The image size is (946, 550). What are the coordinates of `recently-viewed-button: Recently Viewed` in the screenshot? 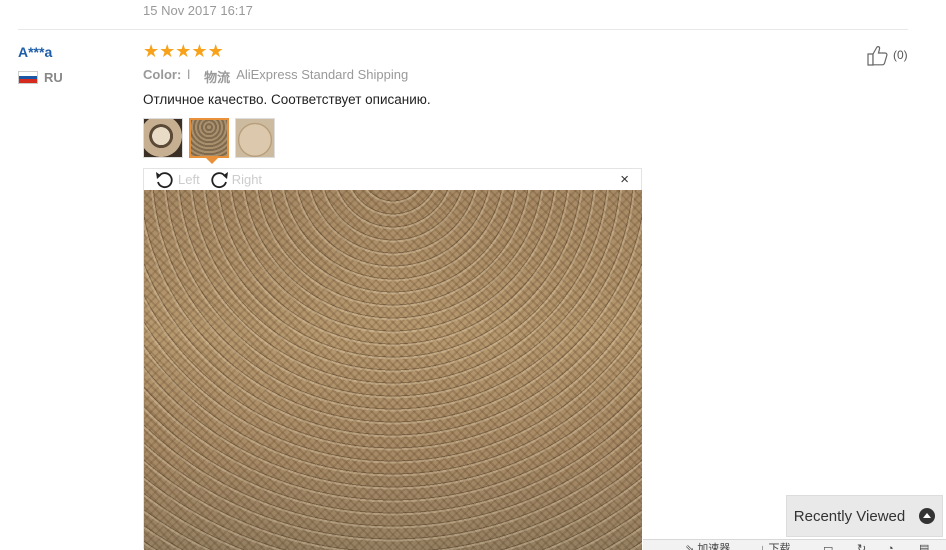 It's located at (864, 516).